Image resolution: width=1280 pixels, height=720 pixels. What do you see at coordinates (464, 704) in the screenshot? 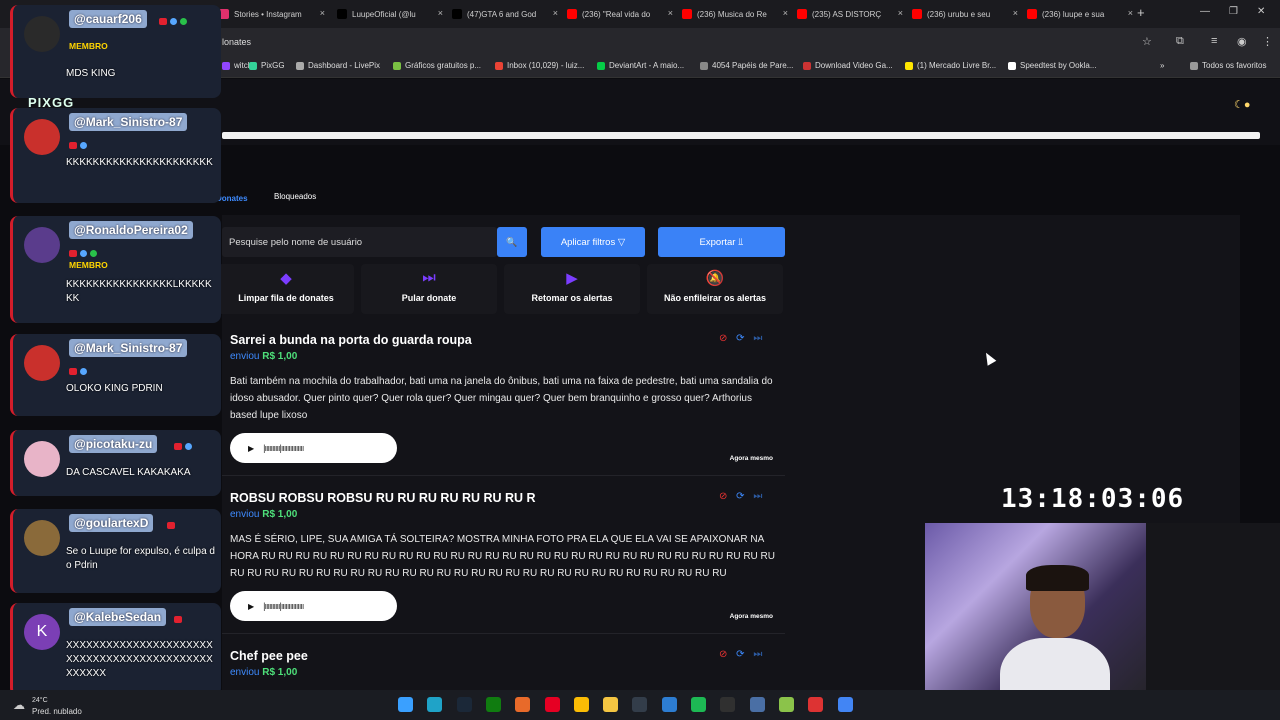
I see `steam-icon` at bounding box center [464, 704].